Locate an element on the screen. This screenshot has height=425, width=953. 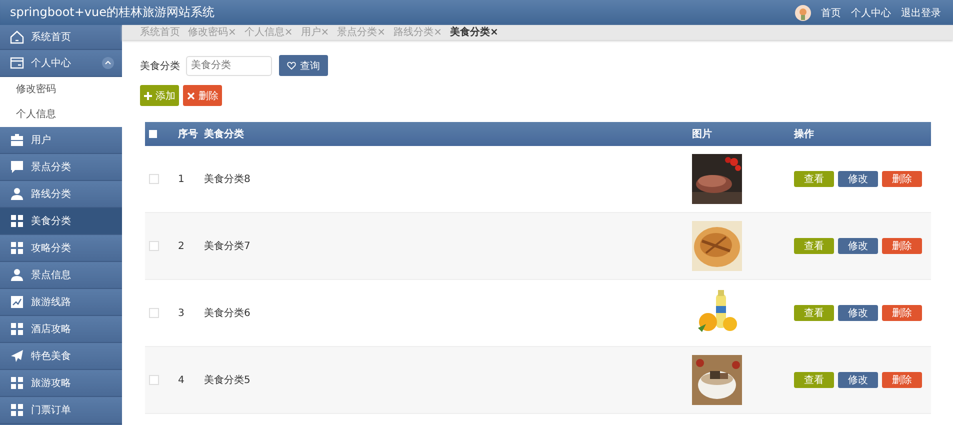
sidebar-item: 个人中心 is located at coordinates (61, 63).